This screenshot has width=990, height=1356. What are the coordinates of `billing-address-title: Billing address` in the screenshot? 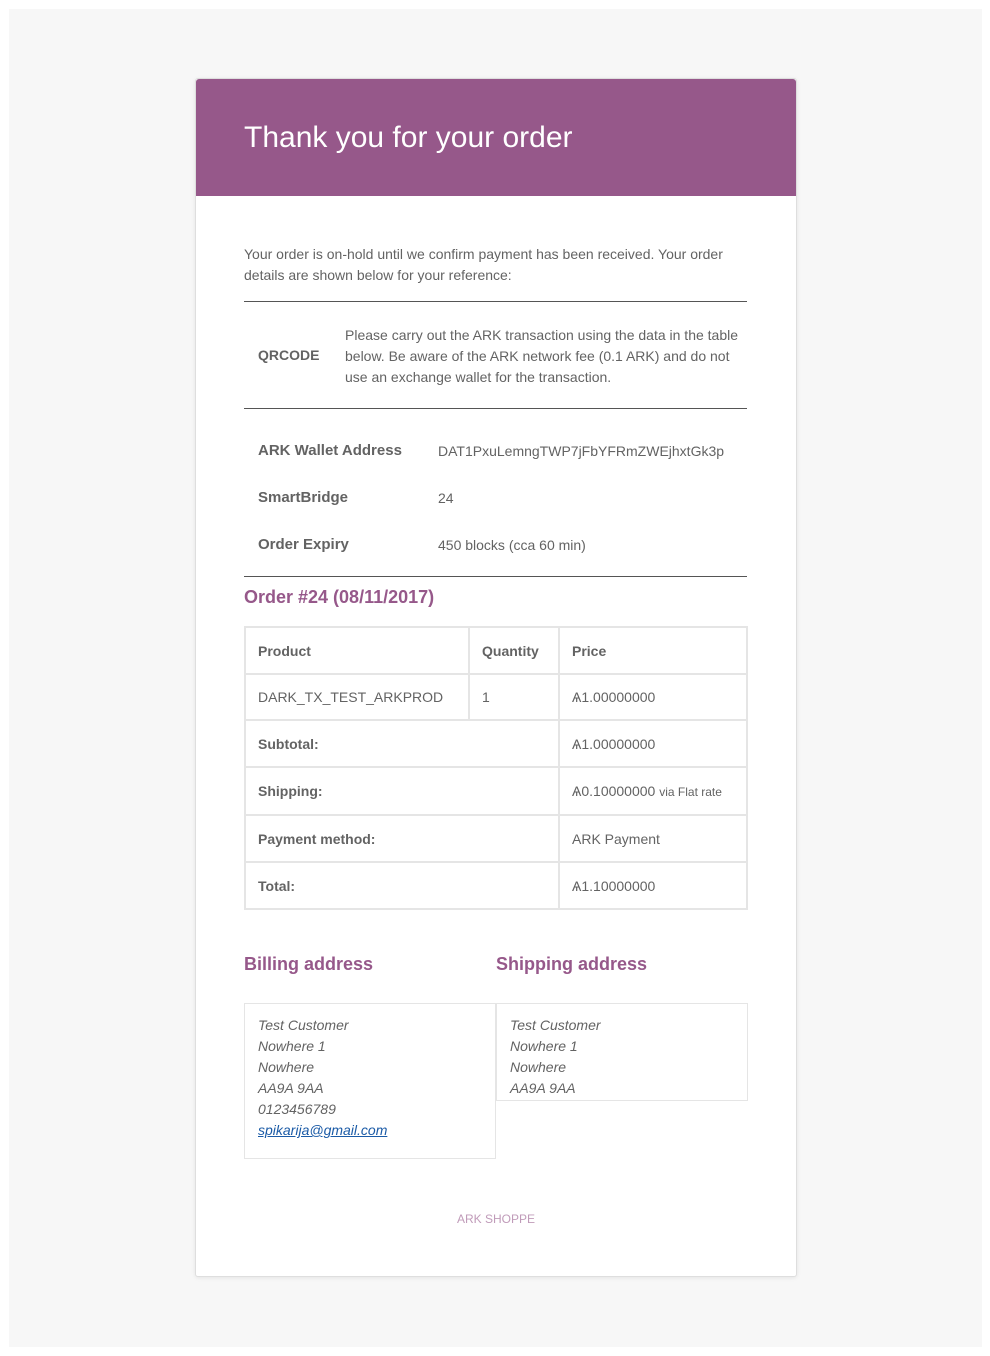 It's located at (309, 964).